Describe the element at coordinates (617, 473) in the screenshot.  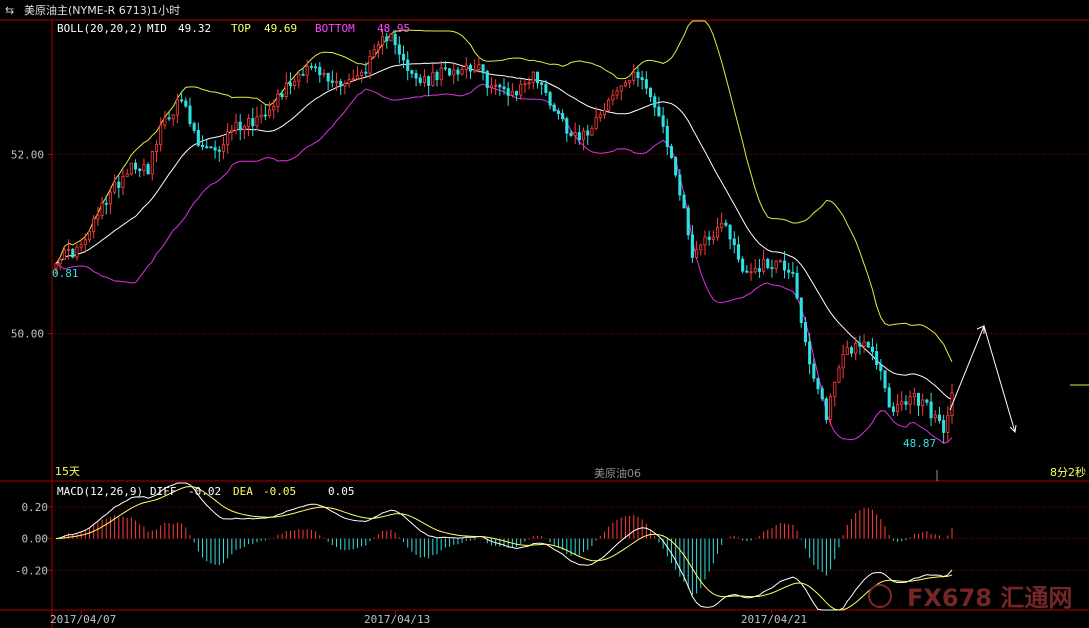
I see `contract-label: 美原油06` at that location.